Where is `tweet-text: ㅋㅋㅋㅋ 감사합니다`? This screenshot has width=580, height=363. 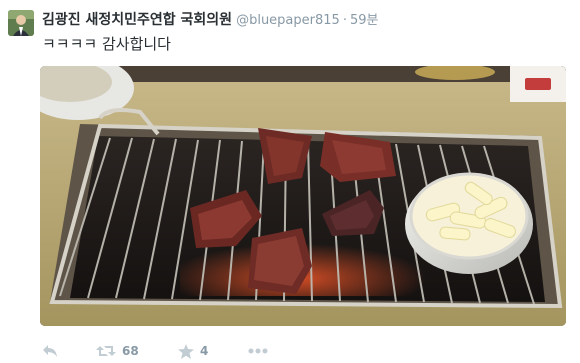 tweet-text: ㅋㅋㅋㅋ 감사합니다 is located at coordinates (106, 44).